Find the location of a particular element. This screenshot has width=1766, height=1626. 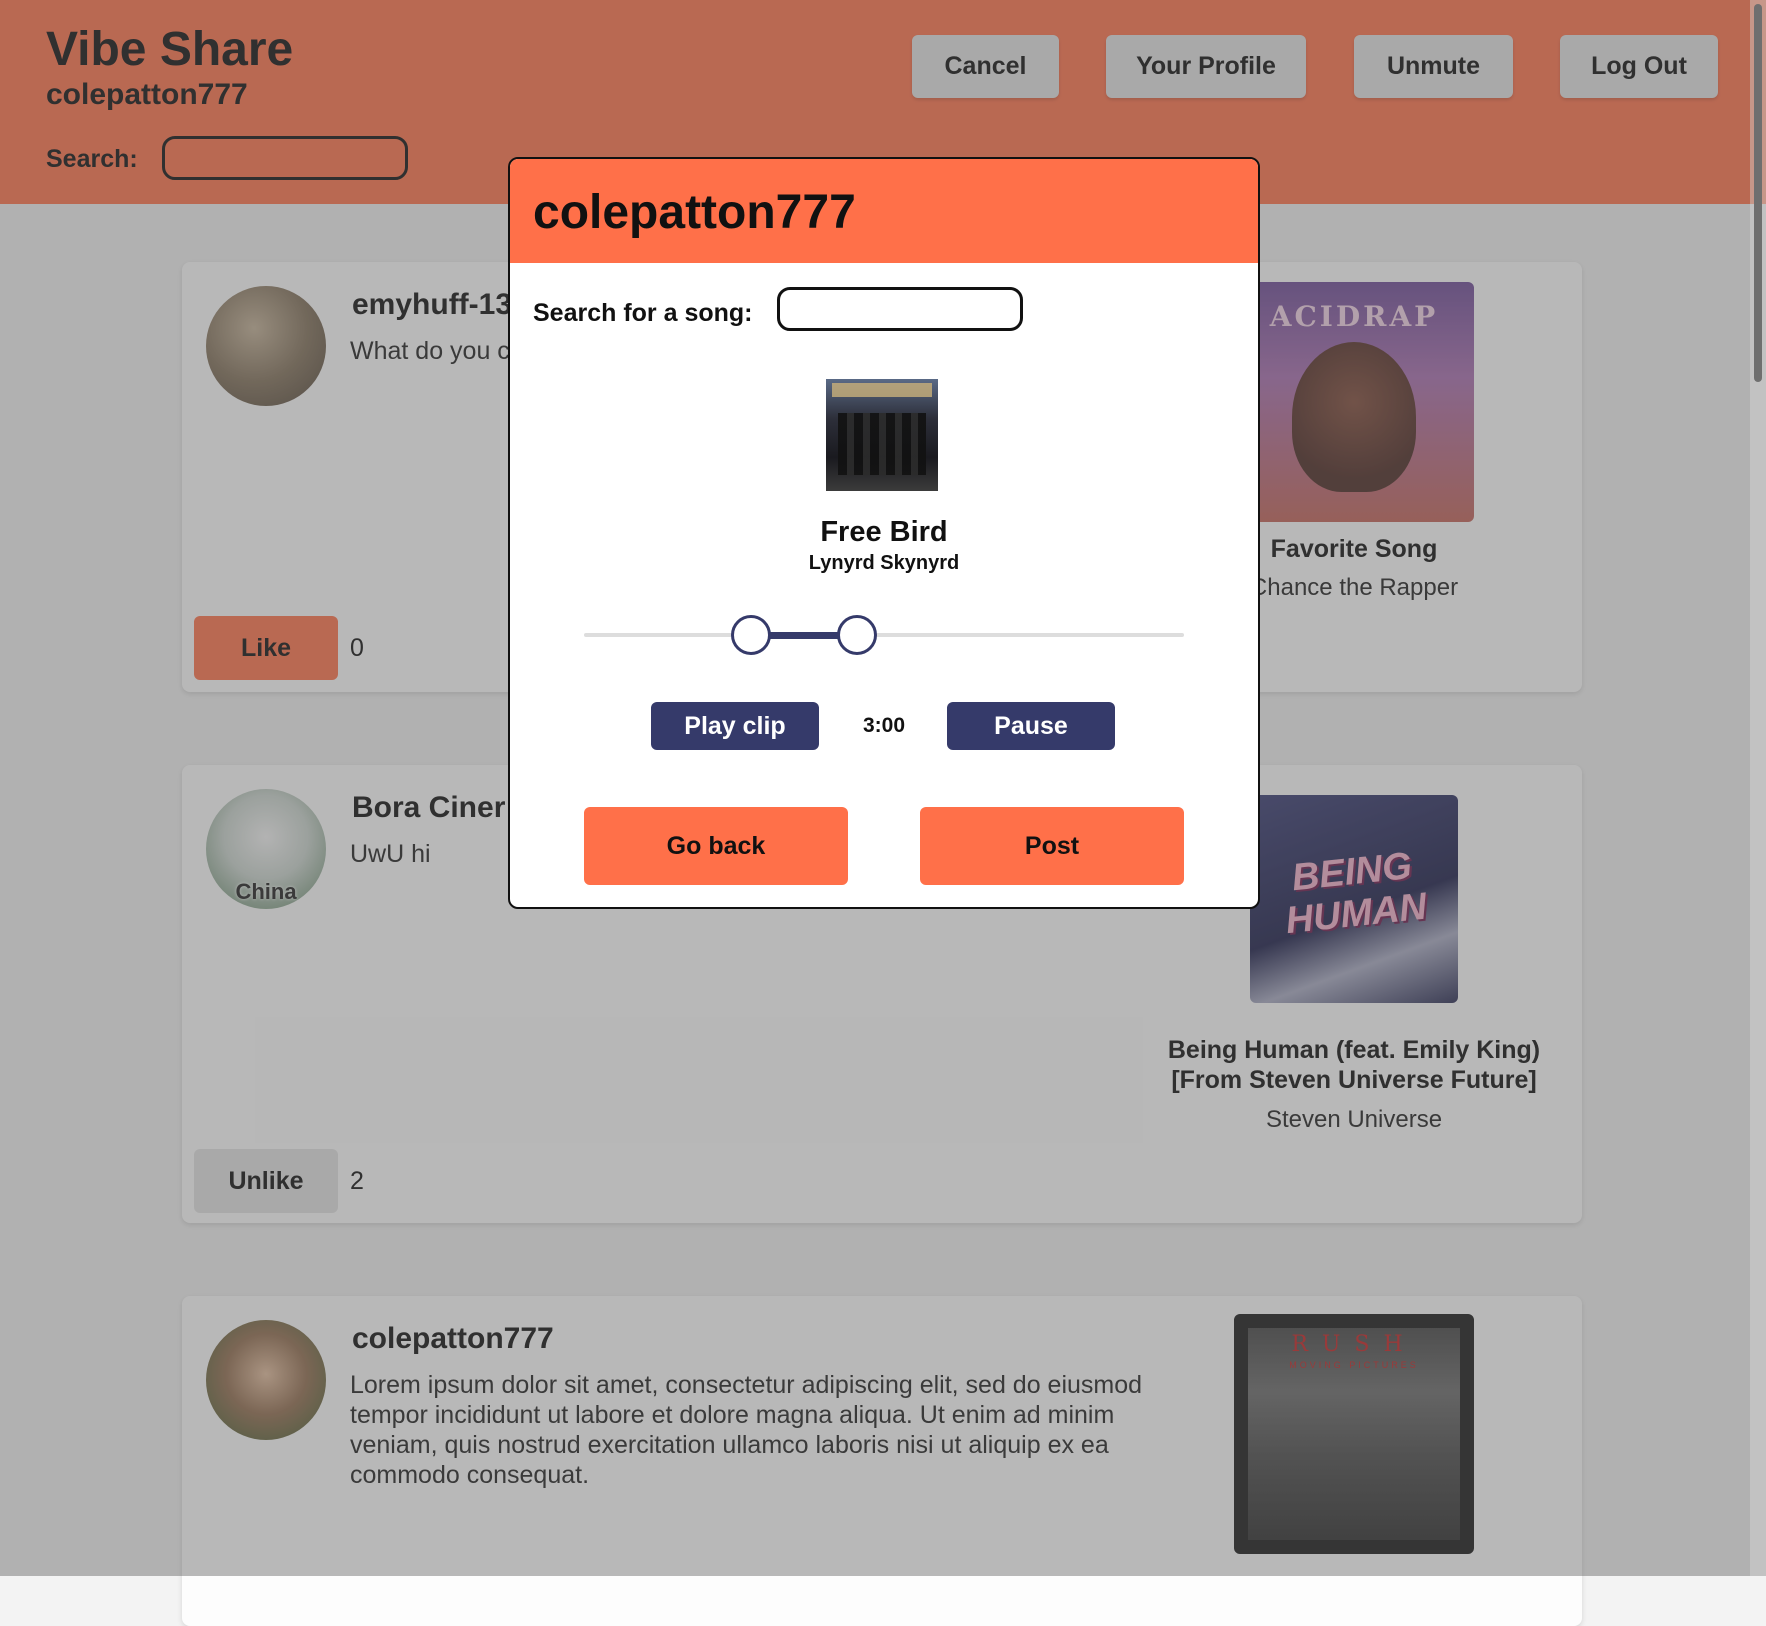

post-button: Post is located at coordinates (1052, 846).